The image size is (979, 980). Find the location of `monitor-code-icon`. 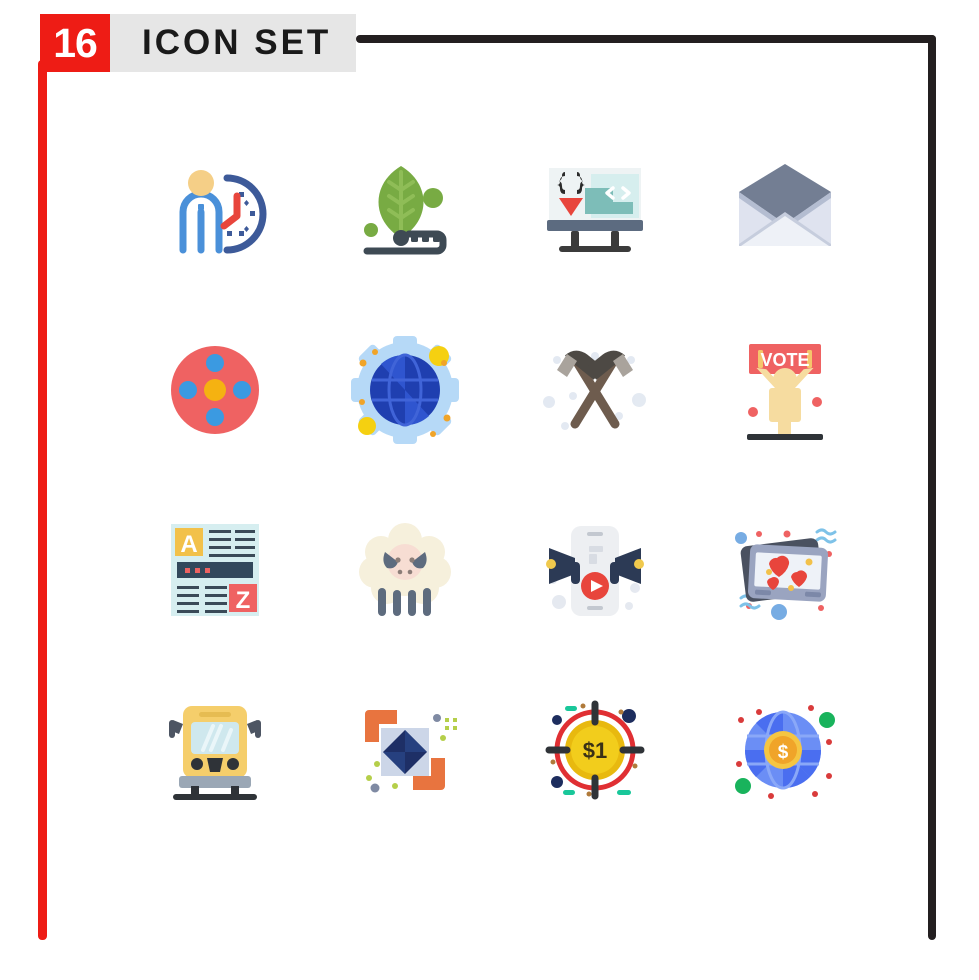

monitor-code-icon is located at coordinates (595, 210).